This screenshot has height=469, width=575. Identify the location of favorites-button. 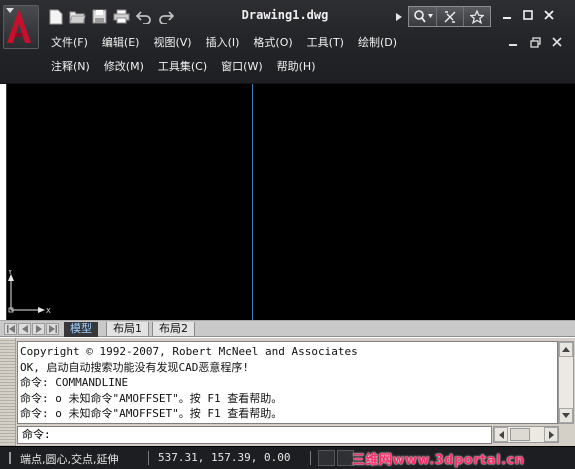
(477, 16).